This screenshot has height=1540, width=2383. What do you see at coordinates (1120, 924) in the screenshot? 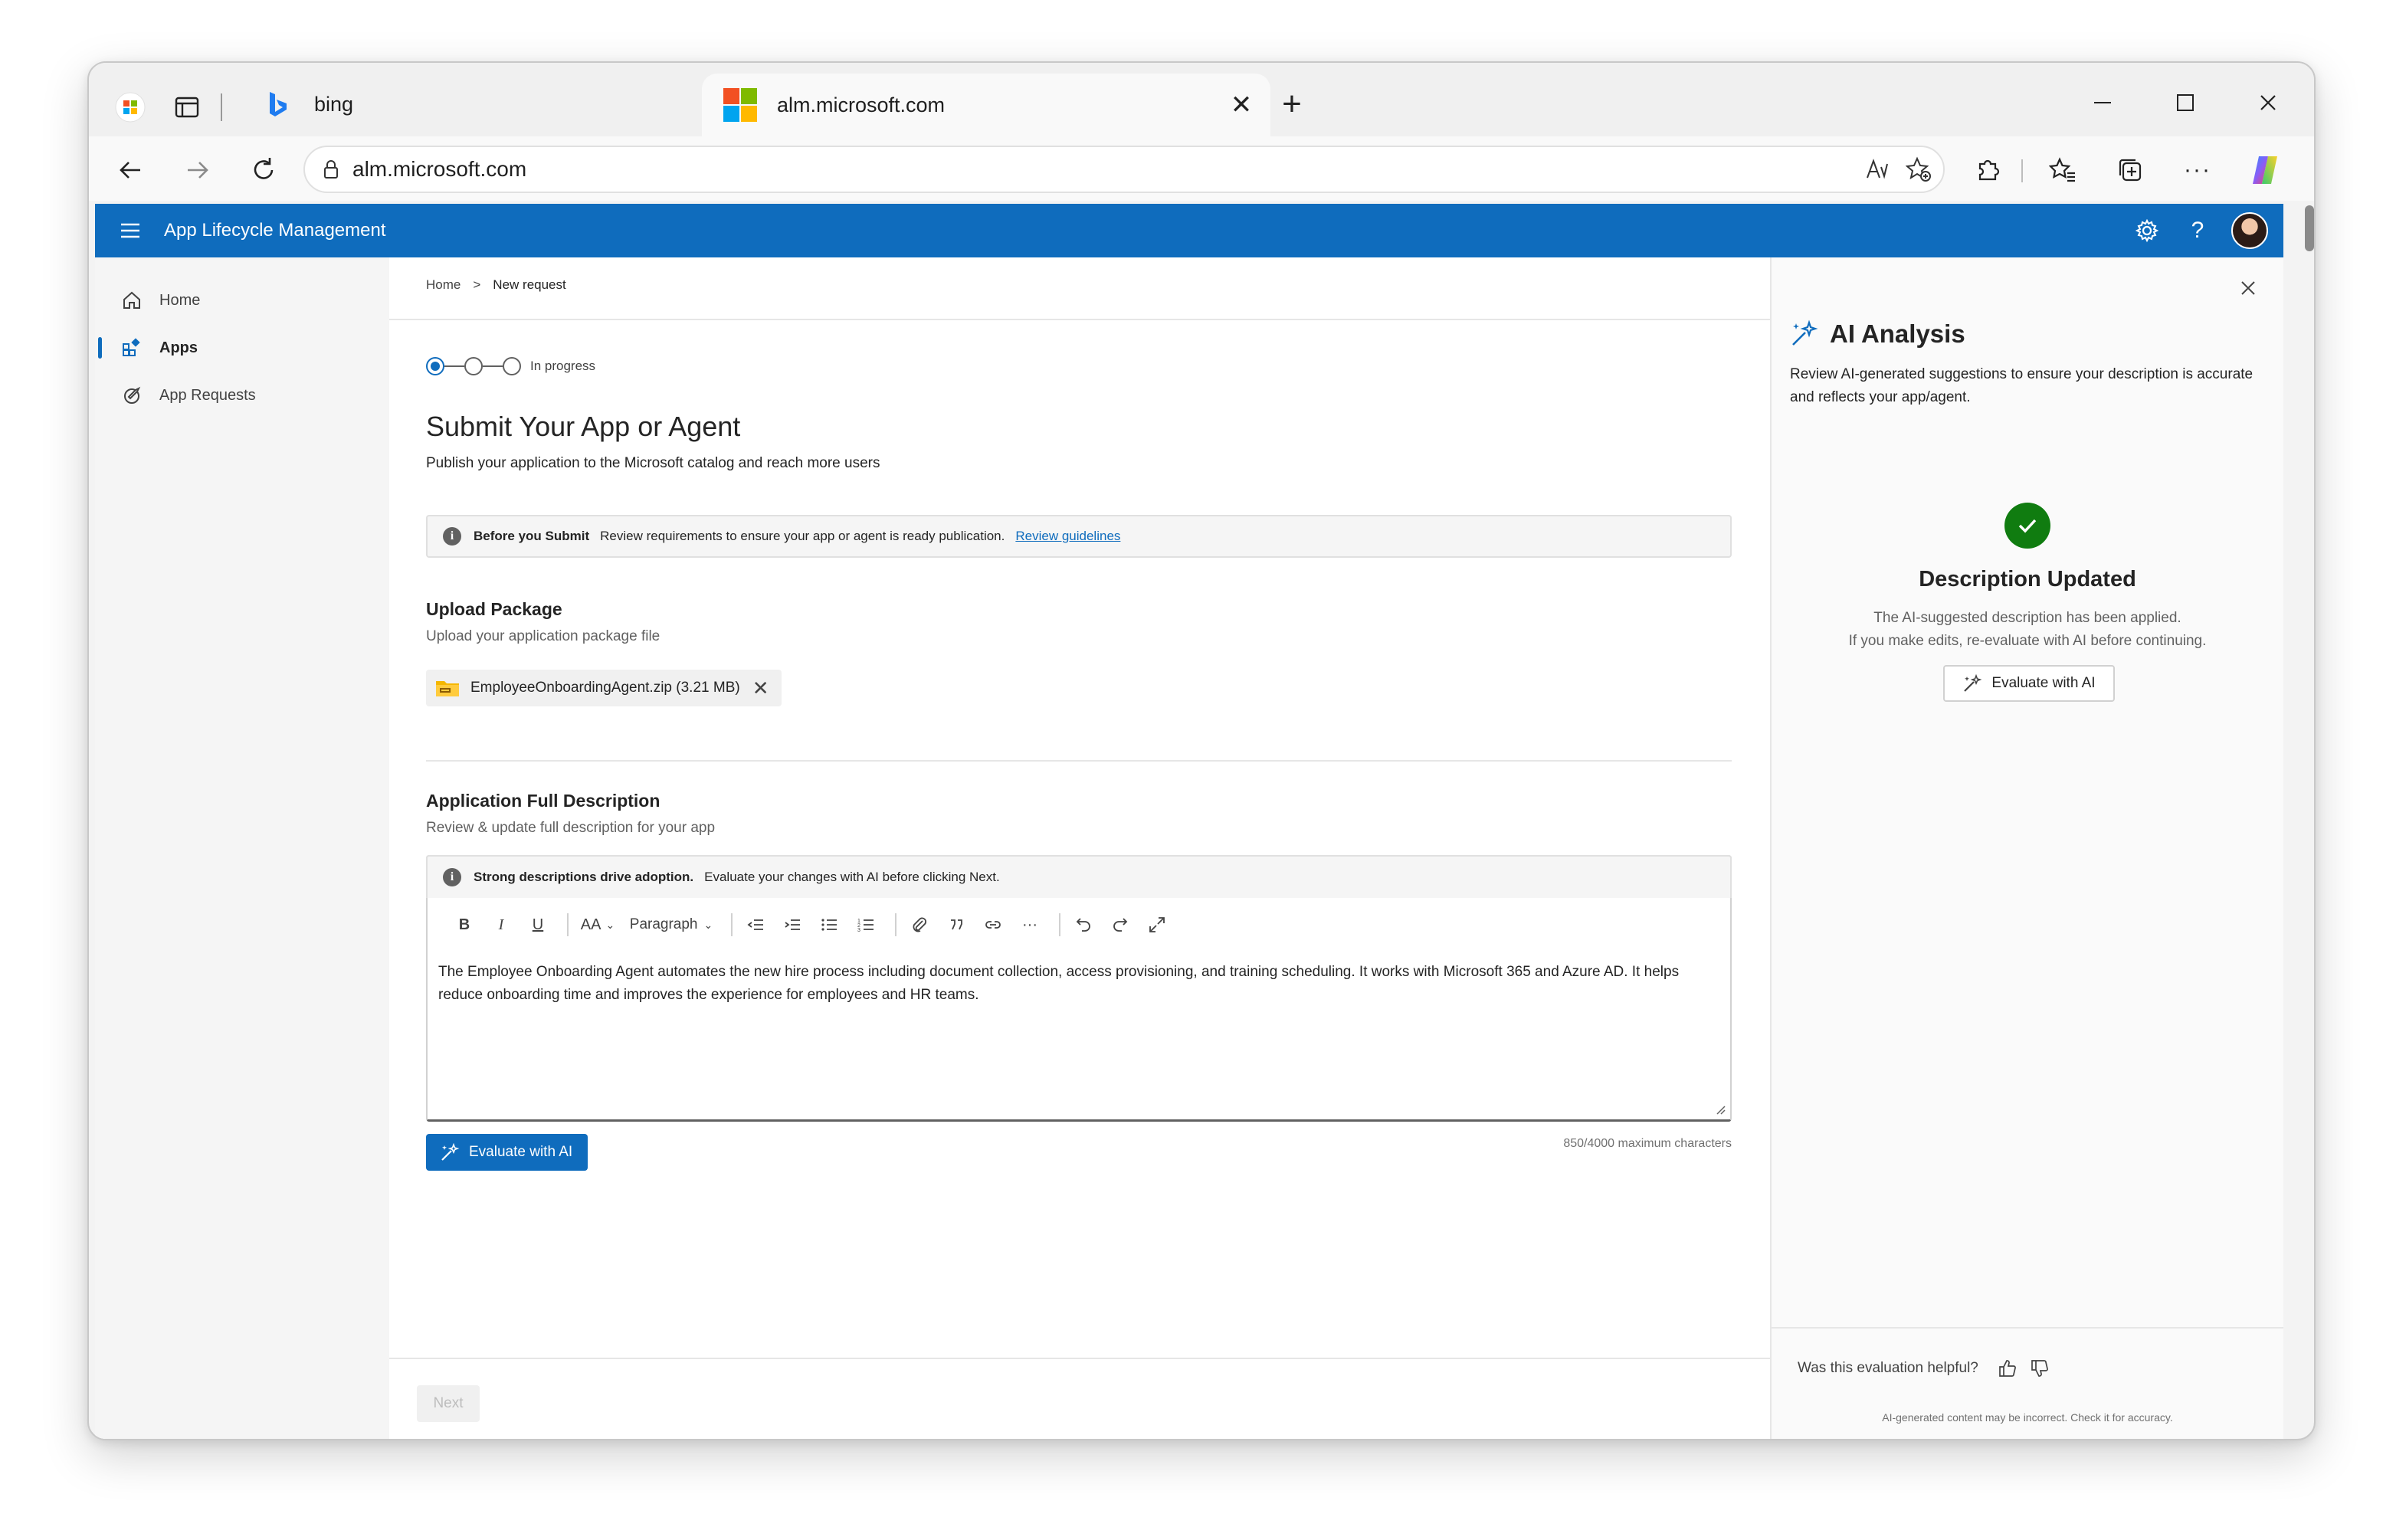
I see `redo-icon` at bounding box center [1120, 924].